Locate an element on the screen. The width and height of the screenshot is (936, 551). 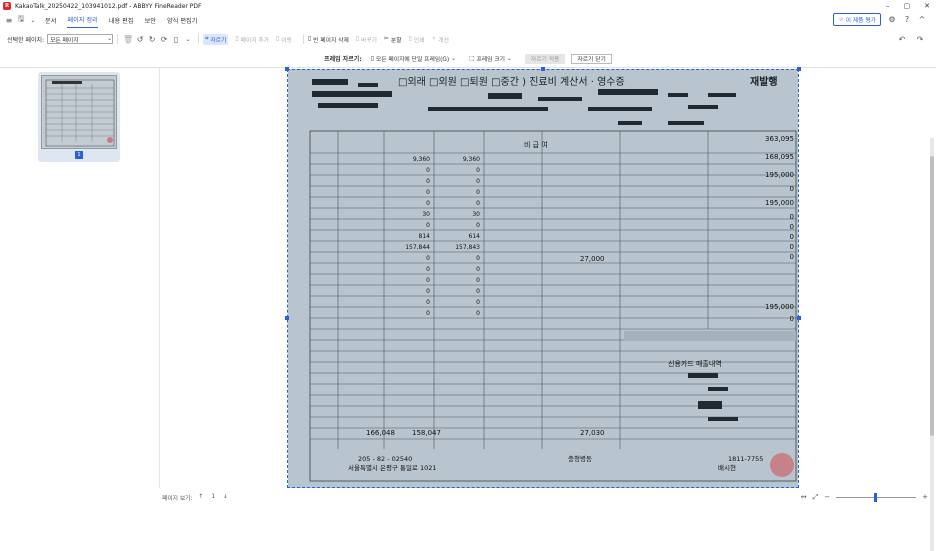
seal-stamp is located at coordinates (782, 465).